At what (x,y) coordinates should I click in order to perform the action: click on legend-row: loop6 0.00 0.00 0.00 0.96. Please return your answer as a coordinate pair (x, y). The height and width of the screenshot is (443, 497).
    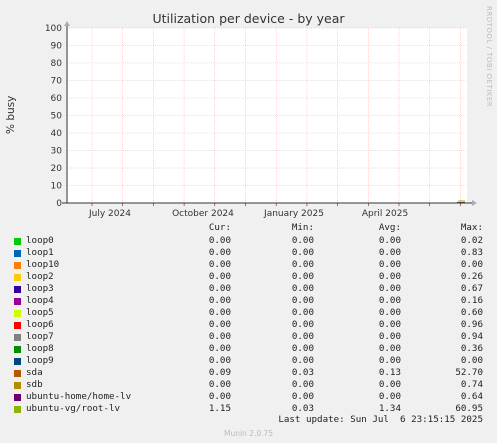
    Looking at the image, I should click on (248, 325).